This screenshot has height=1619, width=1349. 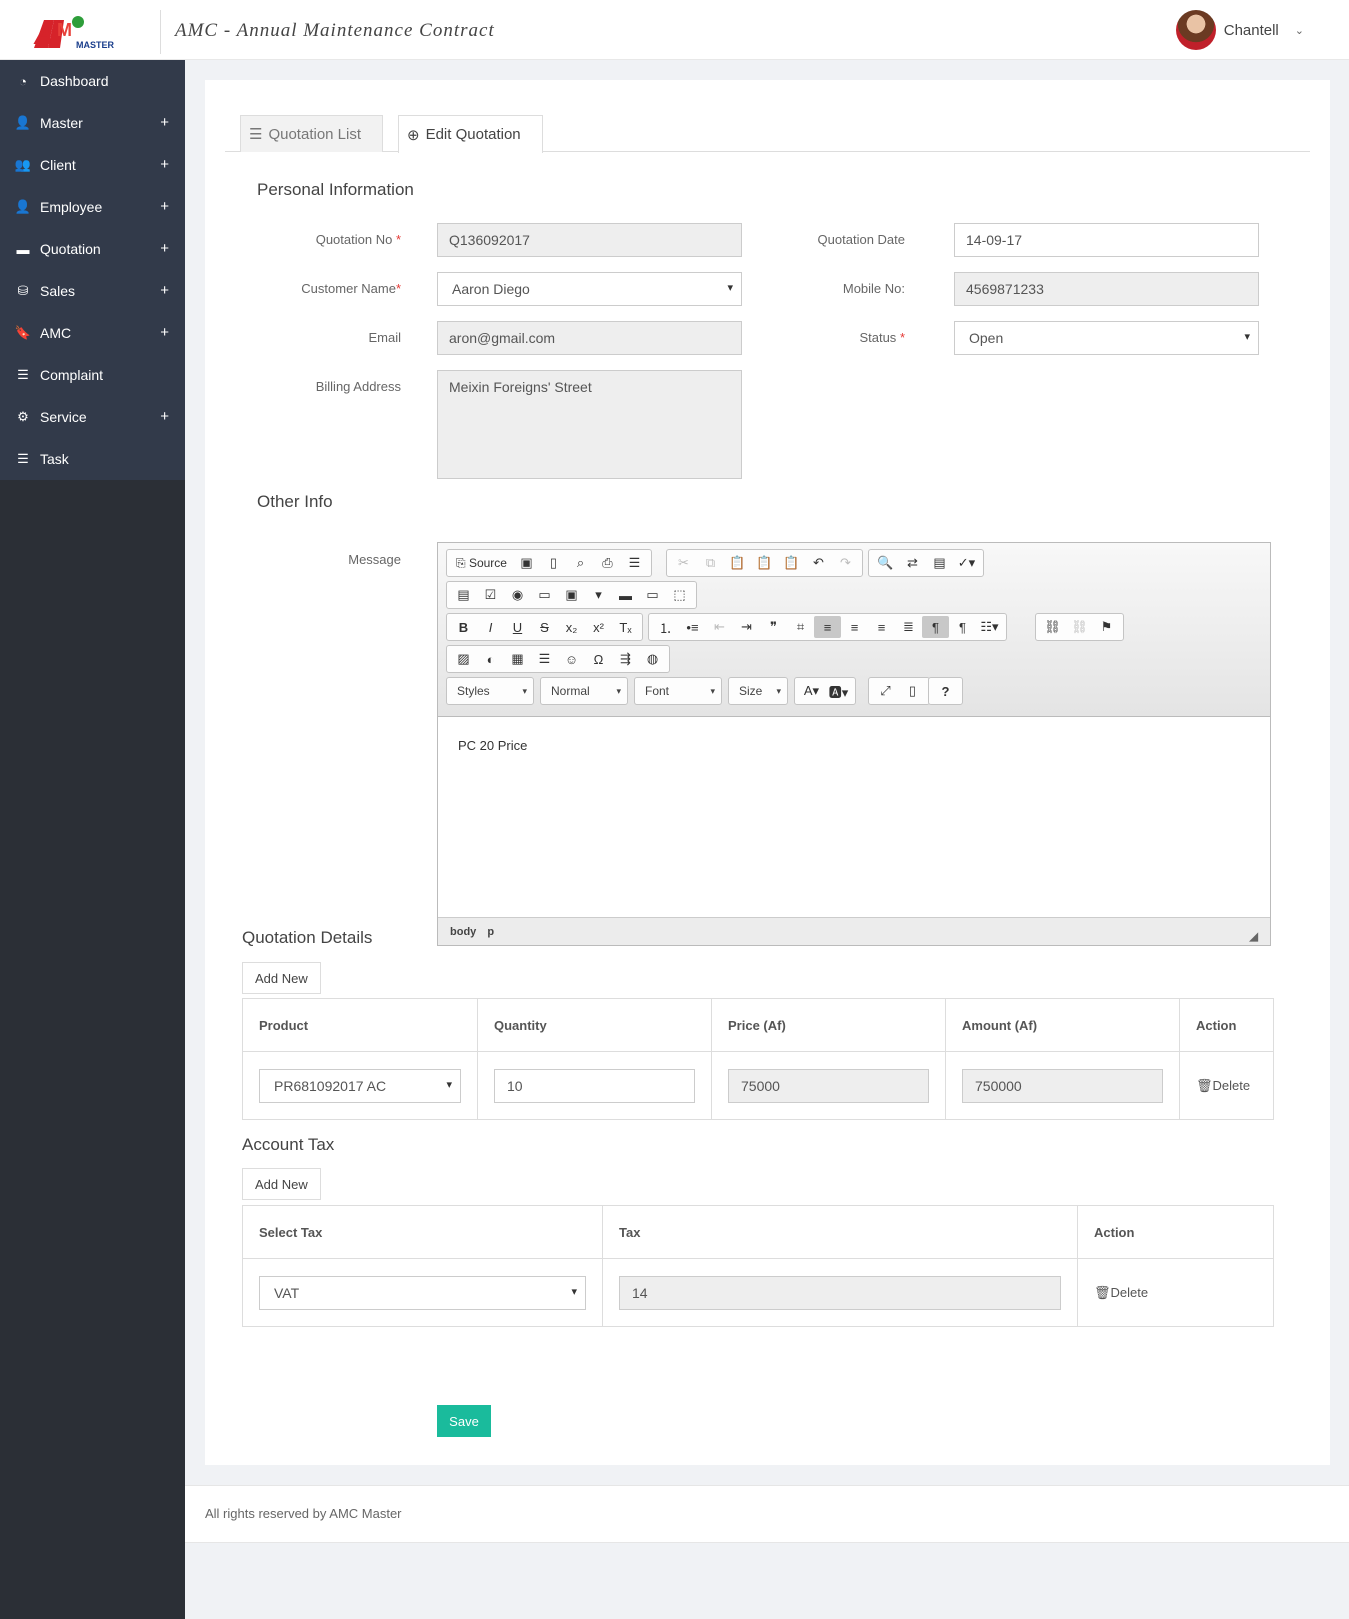 What do you see at coordinates (966, 563) in the screenshot?
I see `spellcheck-icon: ✓▾` at bounding box center [966, 563].